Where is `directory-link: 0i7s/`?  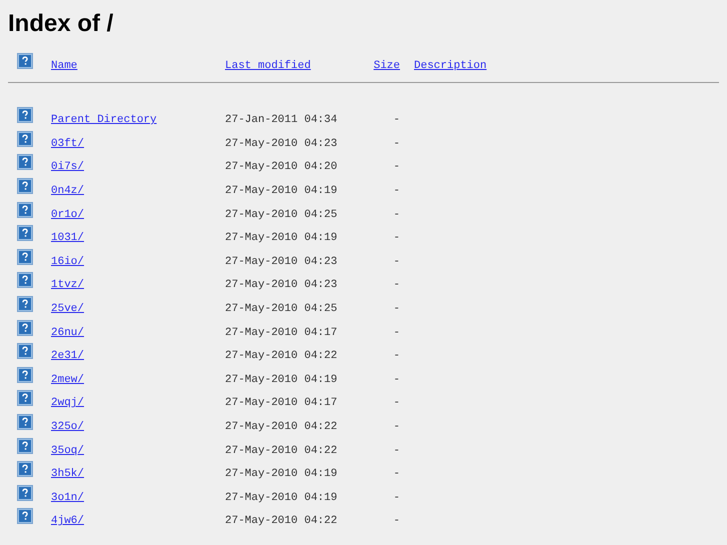 directory-link: 0i7s/ is located at coordinates (67, 167).